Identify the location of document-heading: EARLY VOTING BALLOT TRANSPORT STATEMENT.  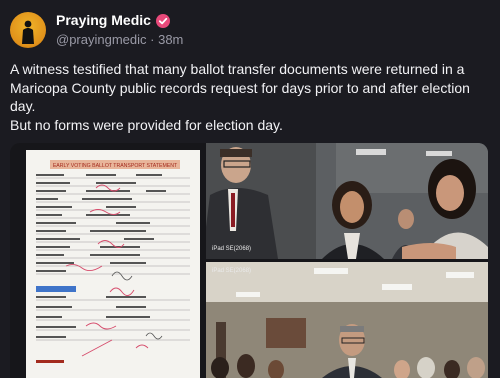
(115, 166).